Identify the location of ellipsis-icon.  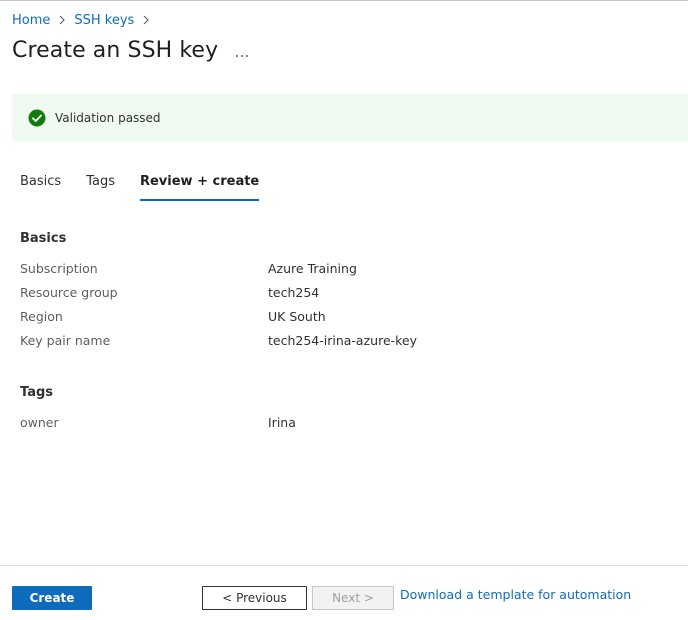
(242, 52).